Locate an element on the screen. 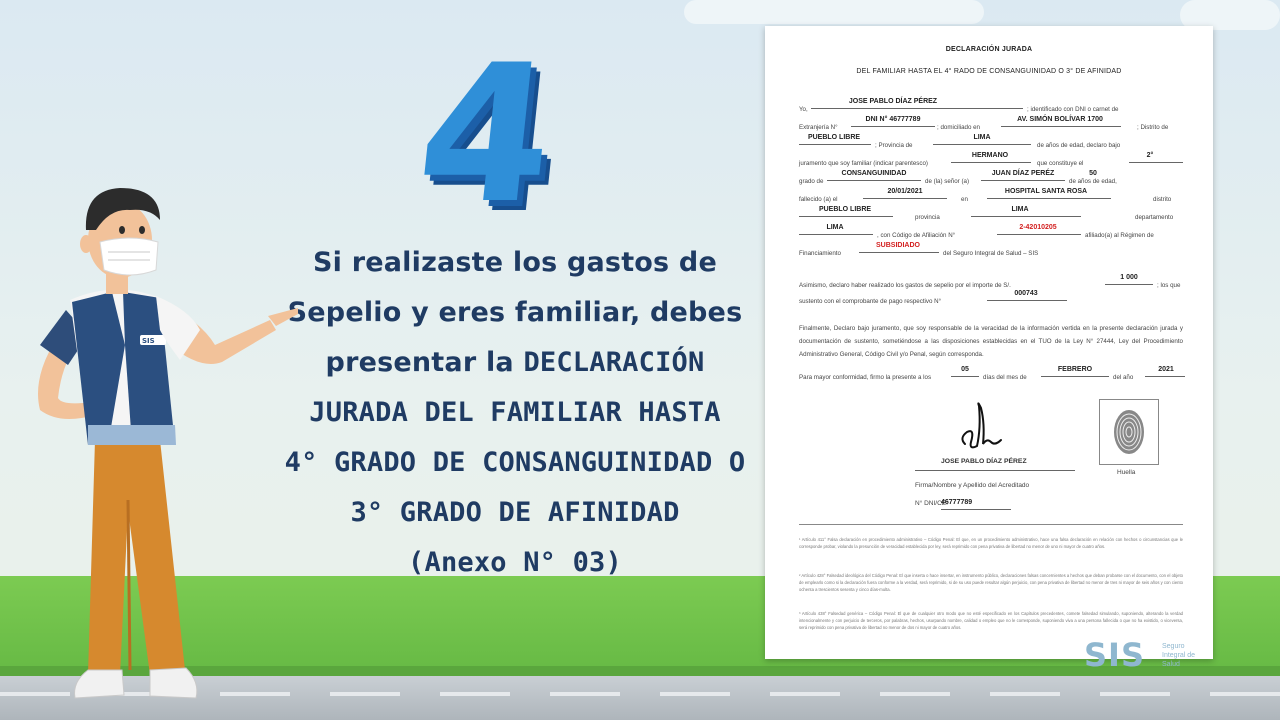 This screenshot has width=1280, height=720. field-affiliation-code: 2-42010205 is located at coordinates (1038, 227).